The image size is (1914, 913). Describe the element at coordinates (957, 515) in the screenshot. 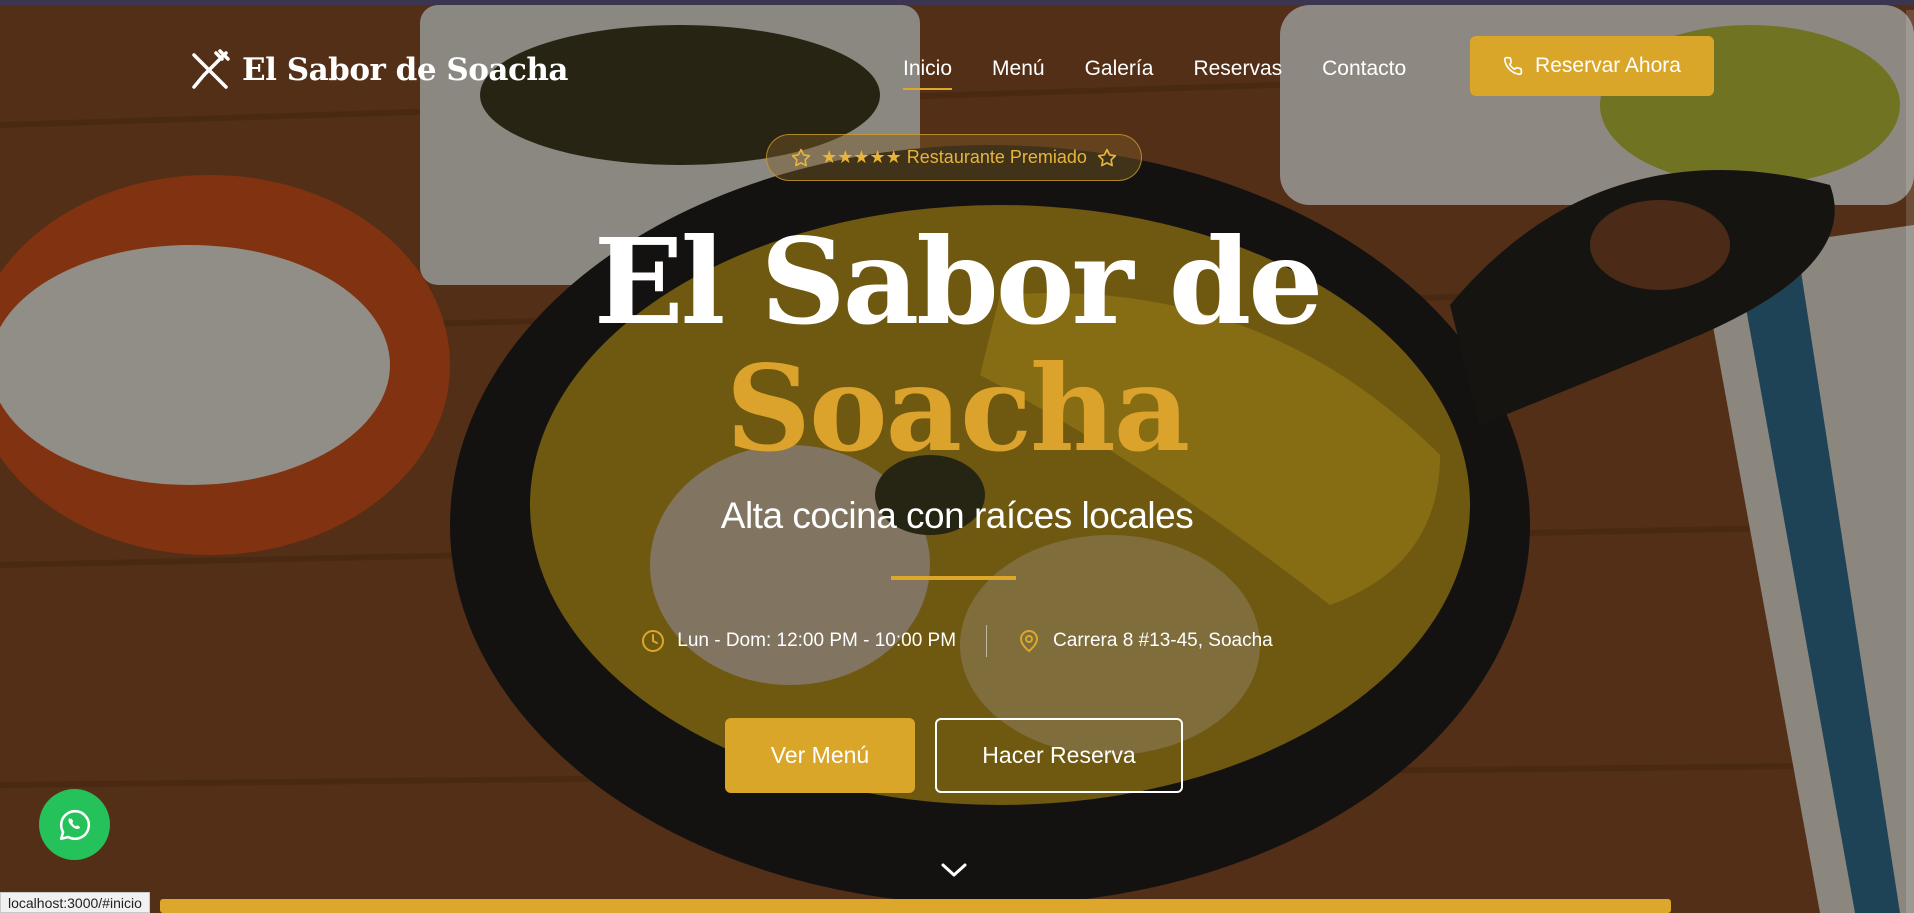

I see `hero-tagline: Alta cocina con raíces locales` at that location.